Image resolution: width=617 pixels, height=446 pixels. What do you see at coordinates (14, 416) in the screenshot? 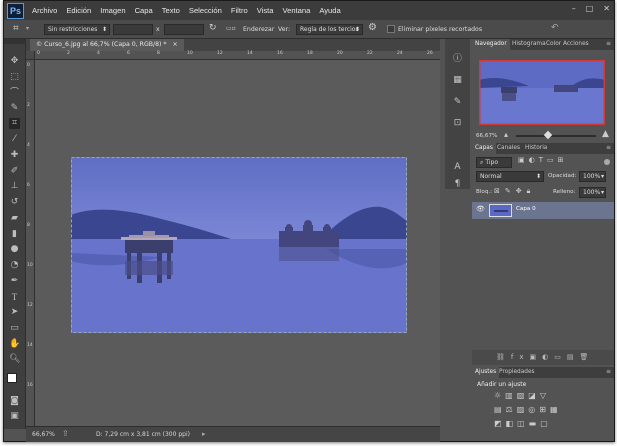
I see `screen-mode-icon: ▣` at bounding box center [14, 416].